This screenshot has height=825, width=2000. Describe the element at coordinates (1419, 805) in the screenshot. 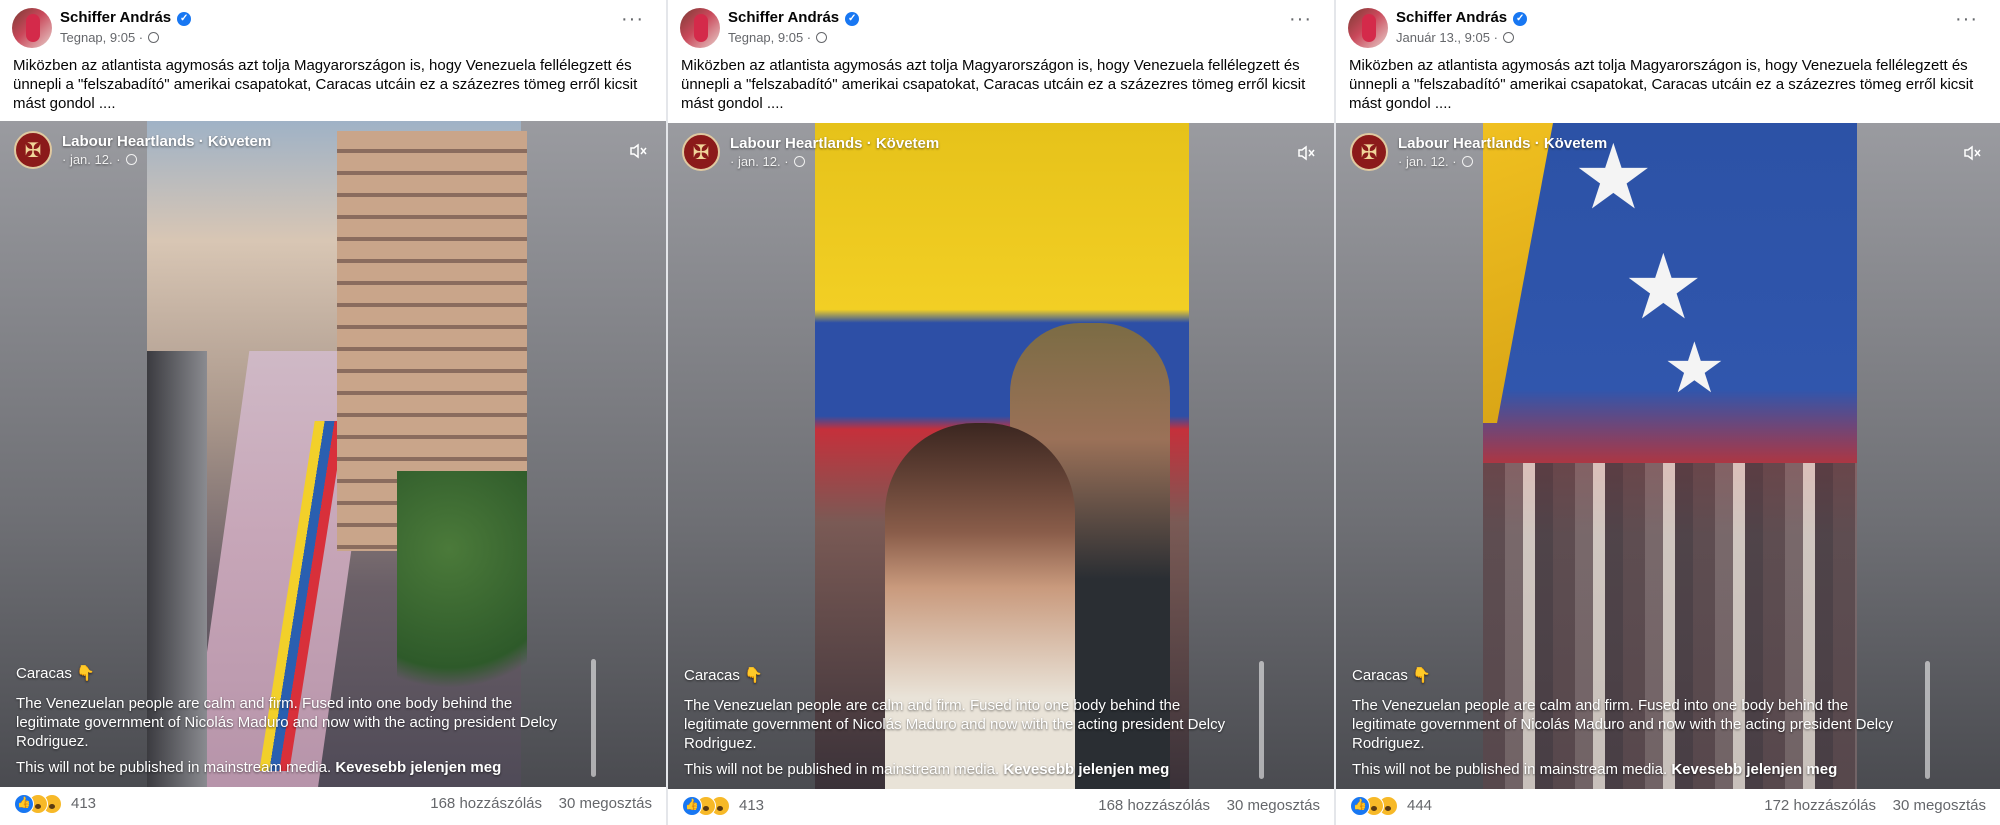

I see `reaction-count: 444` at that location.